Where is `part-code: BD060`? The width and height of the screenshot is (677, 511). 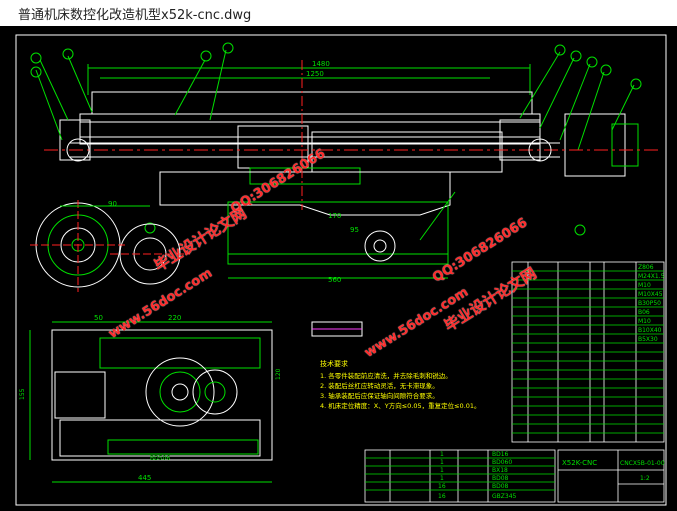 part-code: BD060 is located at coordinates (502, 462).